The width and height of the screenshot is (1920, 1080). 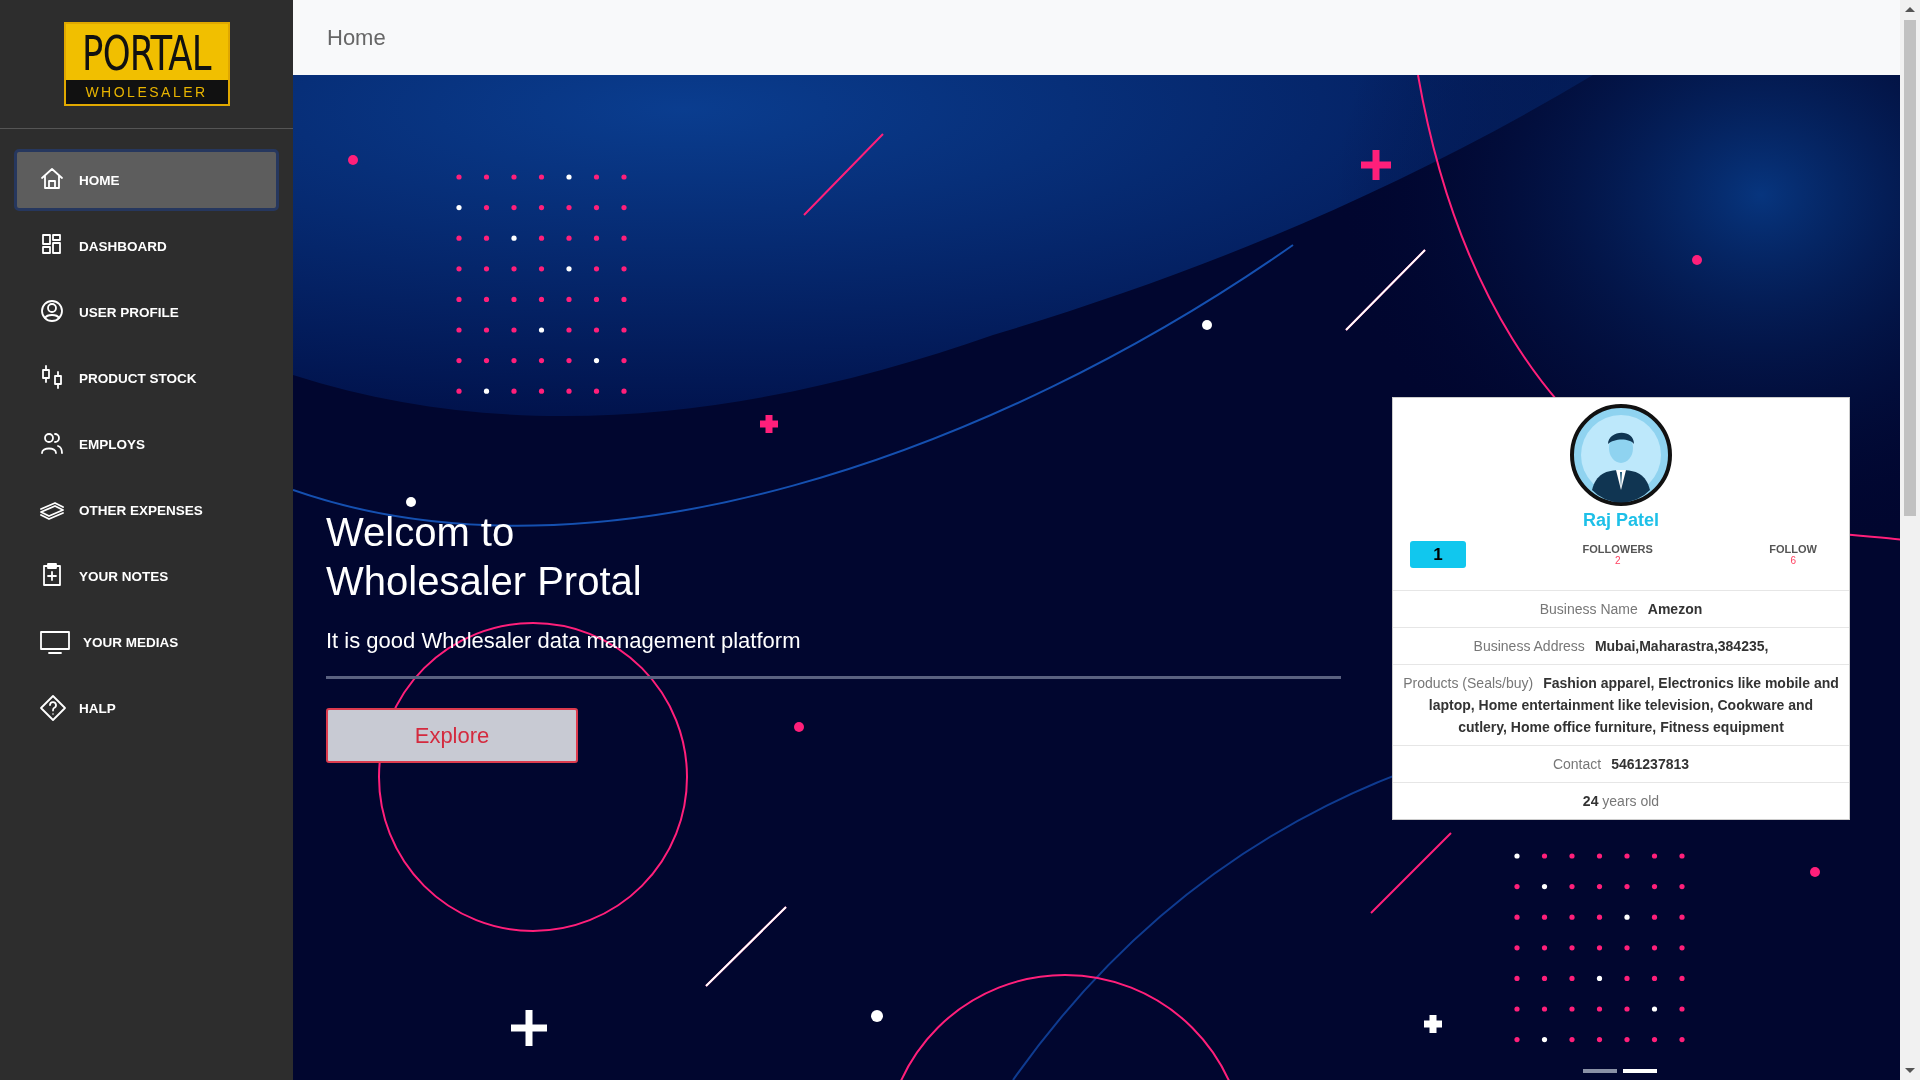 What do you see at coordinates (1617, 549) in the screenshot?
I see `stat-label: FOLLOWERS` at bounding box center [1617, 549].